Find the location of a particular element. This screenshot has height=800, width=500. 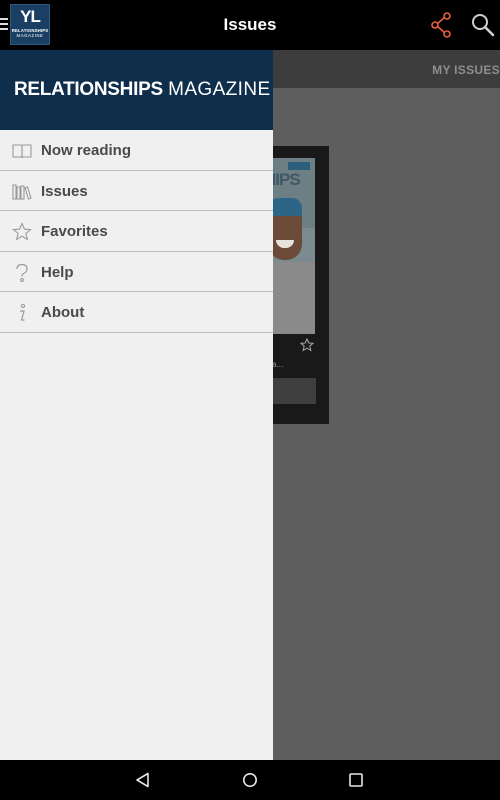

tab-my-issues: MY ISSUES is located at coordinates (466, 70).